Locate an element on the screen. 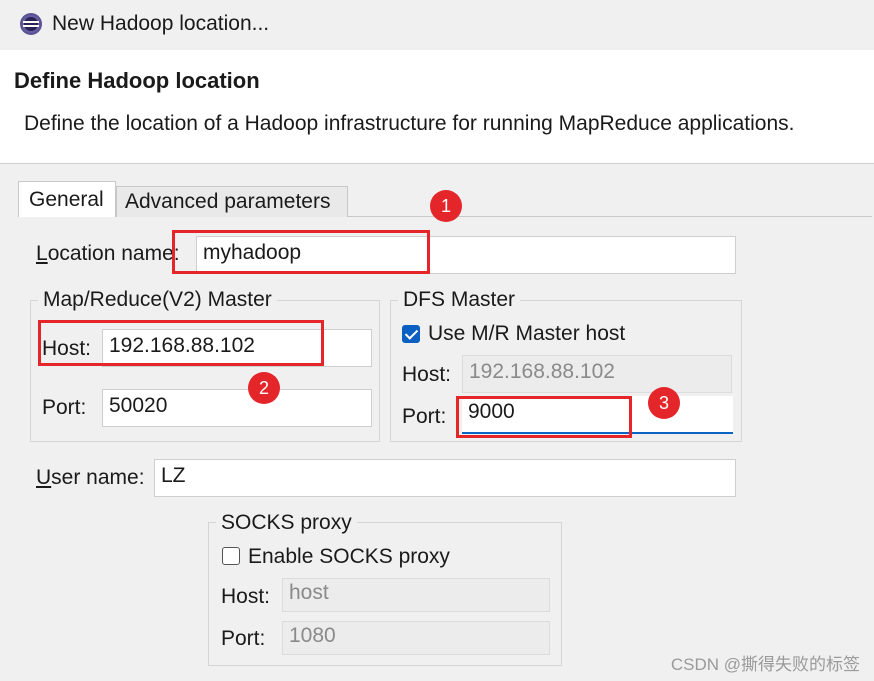 This screenshot has width=874, height=681. annotation-marker-3: 3 is located at coordinates (664, 403).